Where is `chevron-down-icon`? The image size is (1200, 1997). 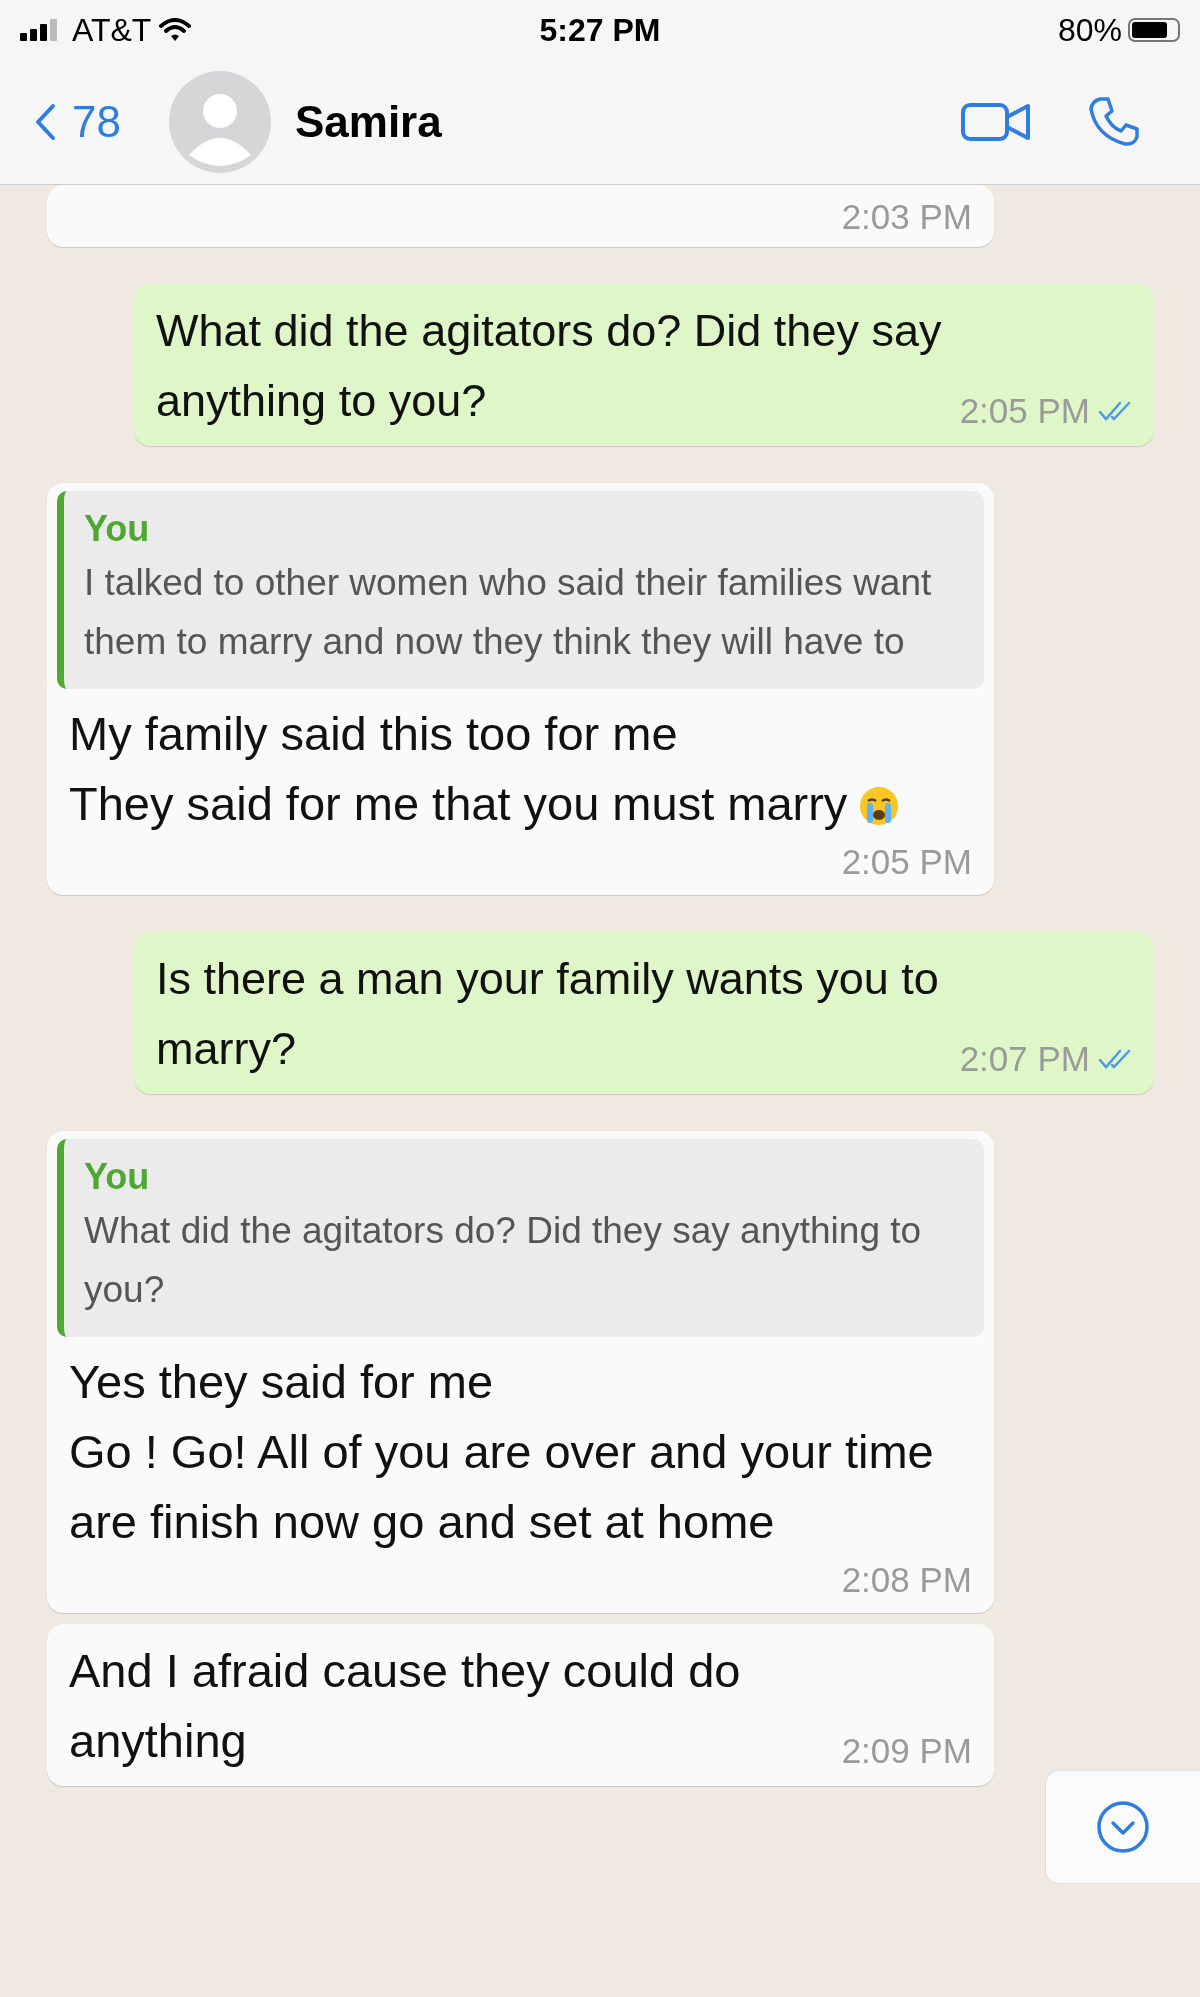
chevron-down-icon is located at coordinates (1123, 1827).